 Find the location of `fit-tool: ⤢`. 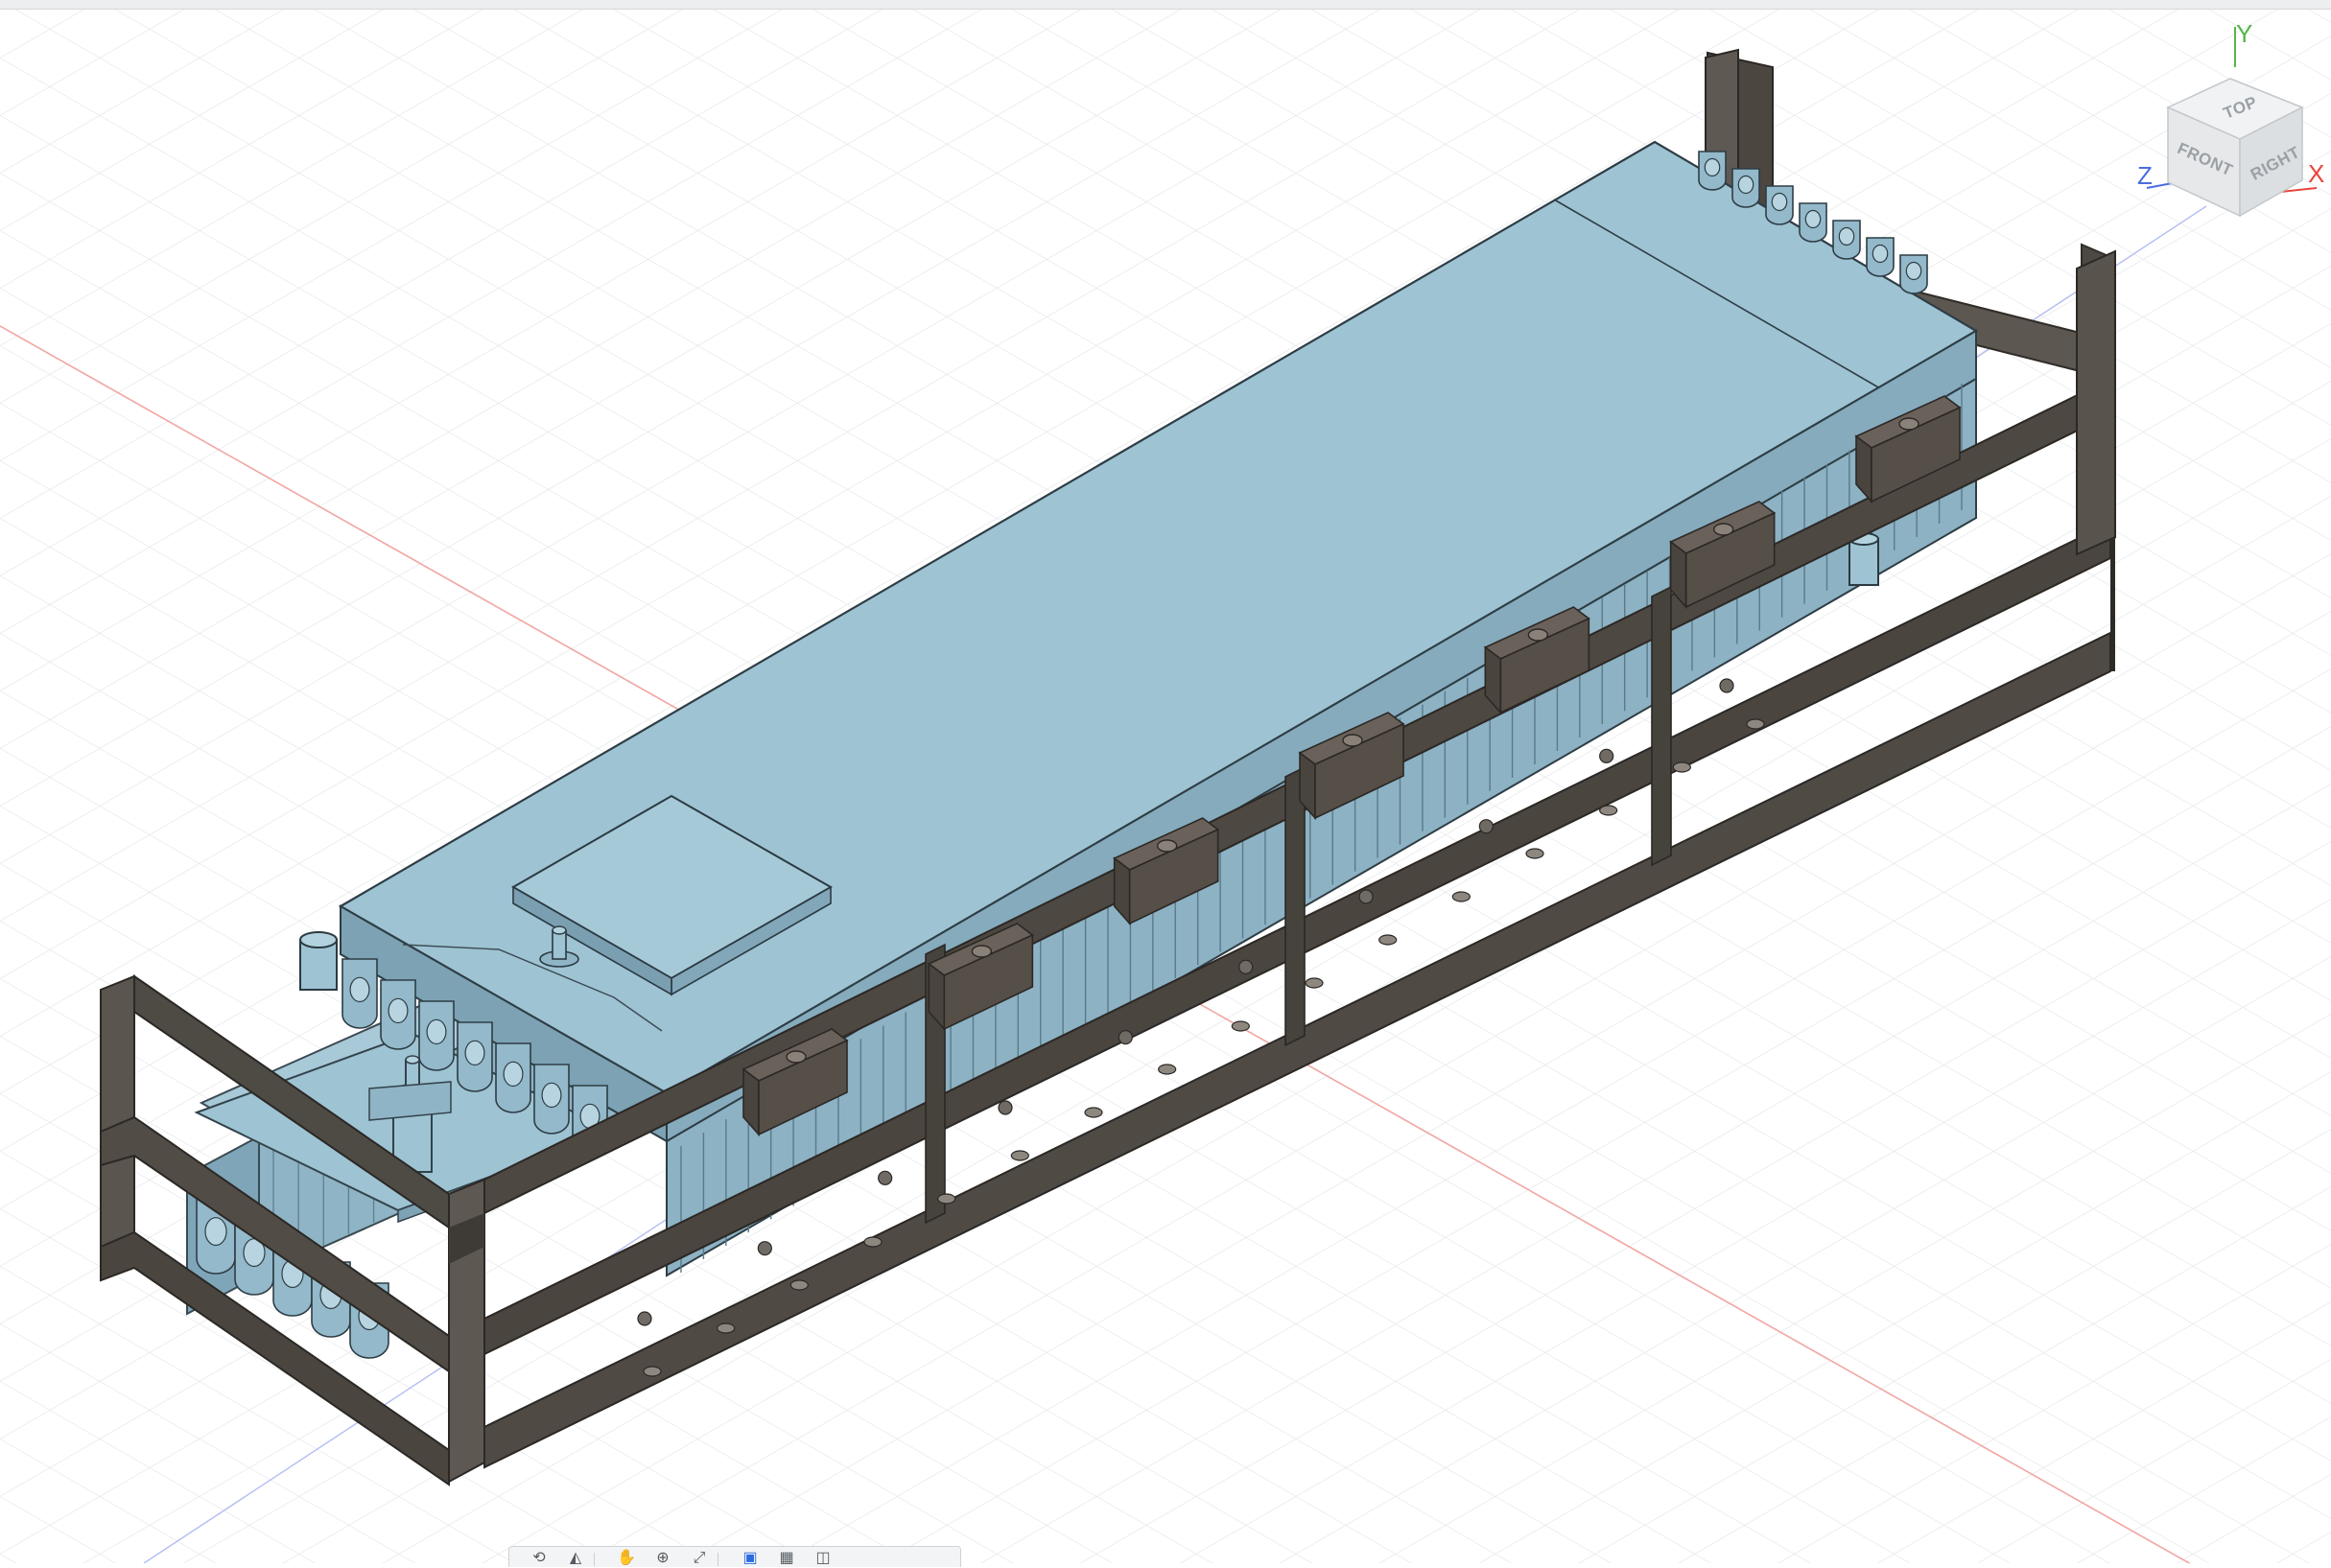

fit-tool: ⤢ is located at coordinates (699, 1560).